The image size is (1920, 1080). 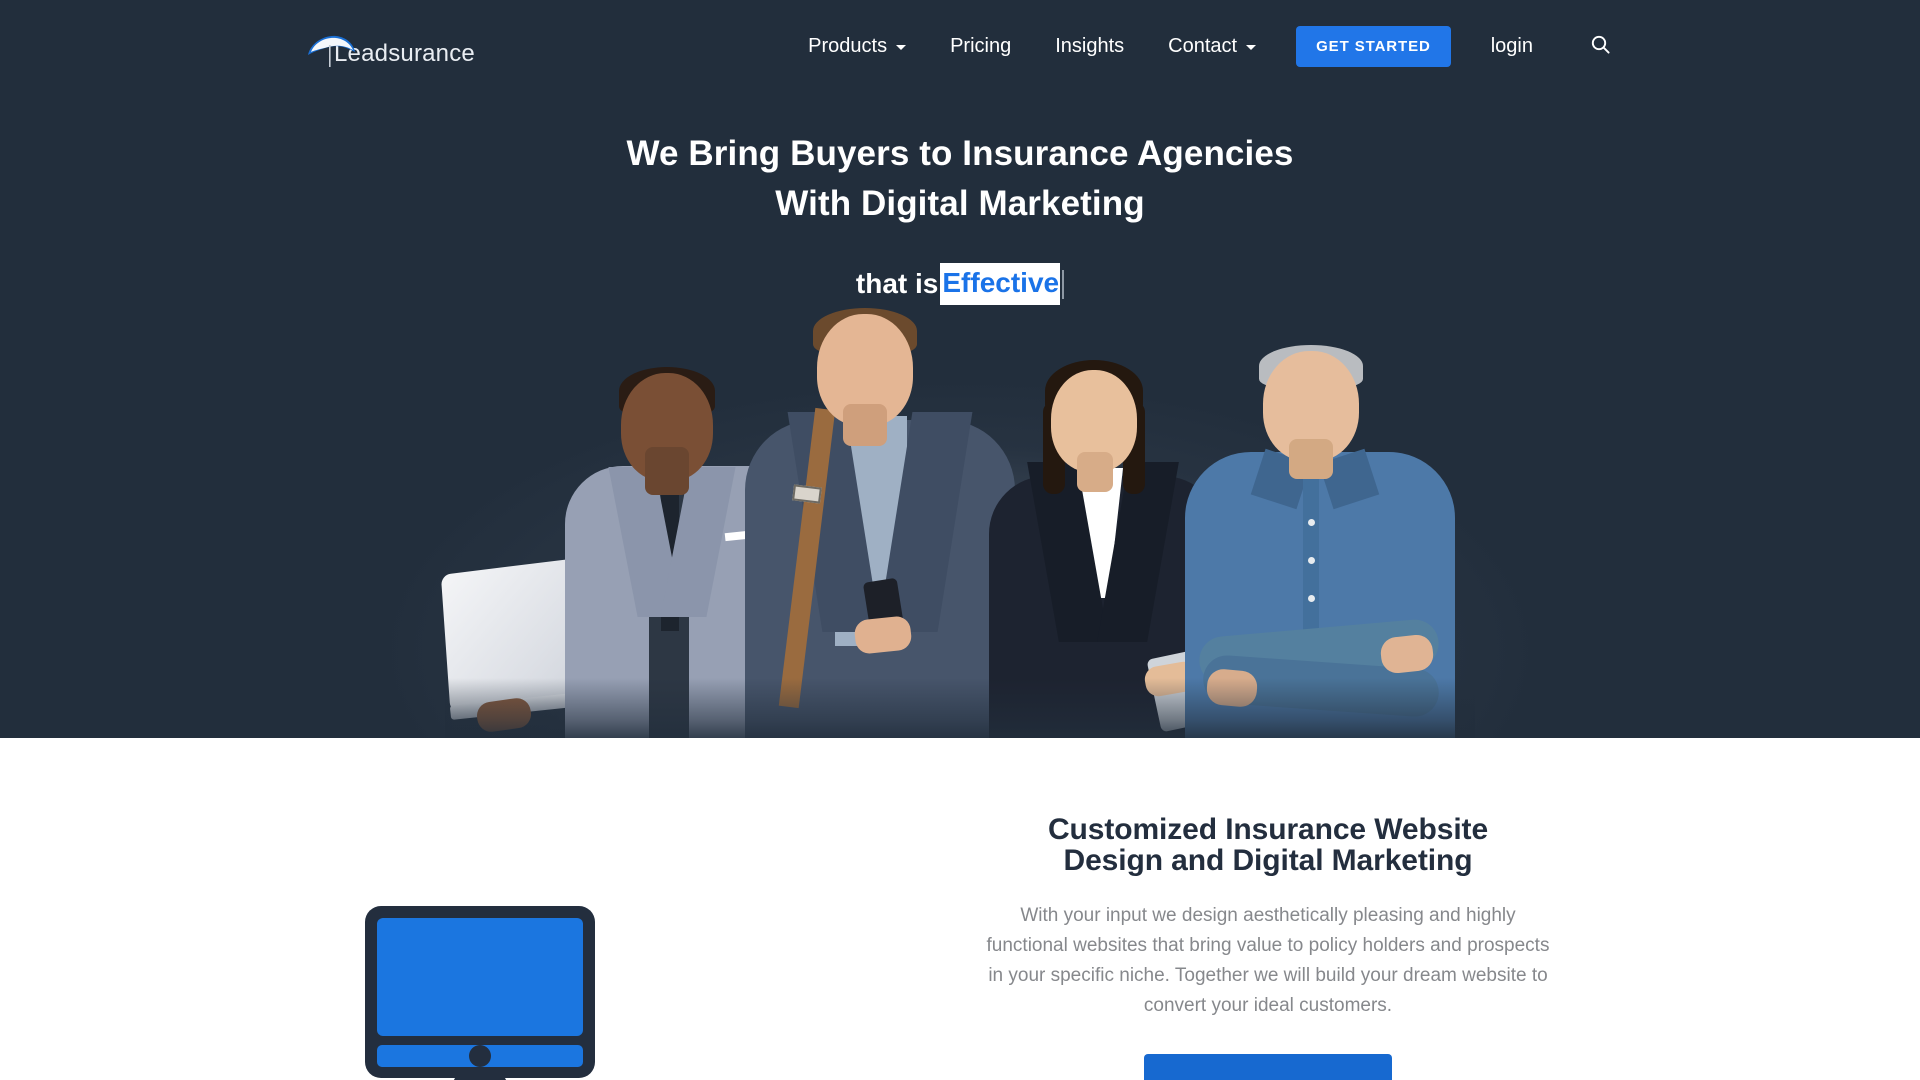 What do you see at coordinates (1320, 540) in the screenshot?
I see `person-four` at bounding box center [1320, 540].